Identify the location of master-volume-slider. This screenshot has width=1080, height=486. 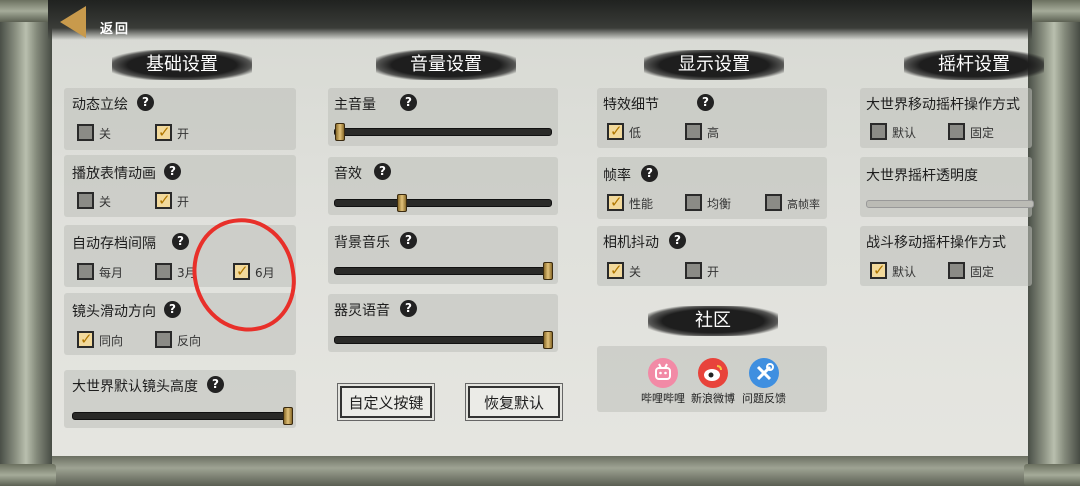
(443, 132).